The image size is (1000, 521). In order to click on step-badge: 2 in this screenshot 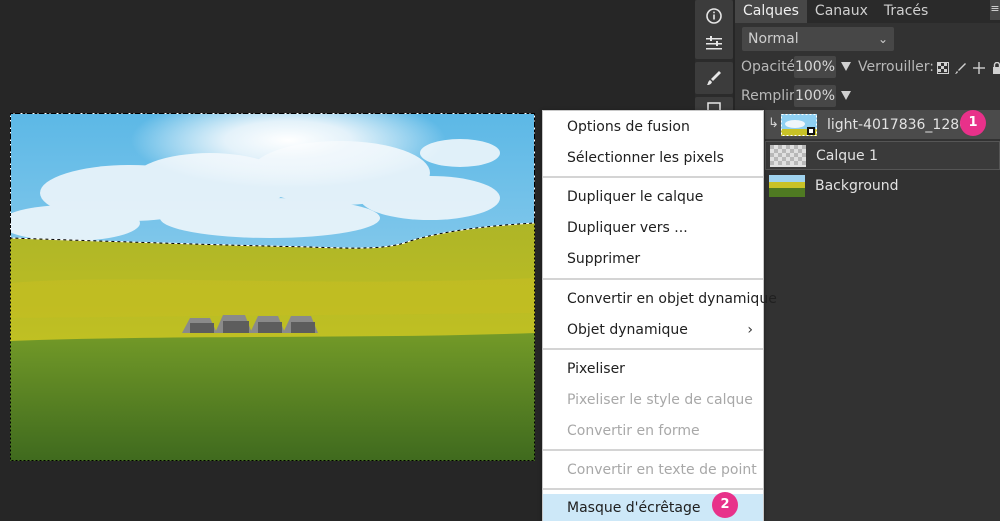, I will do `click(725, 505)`.